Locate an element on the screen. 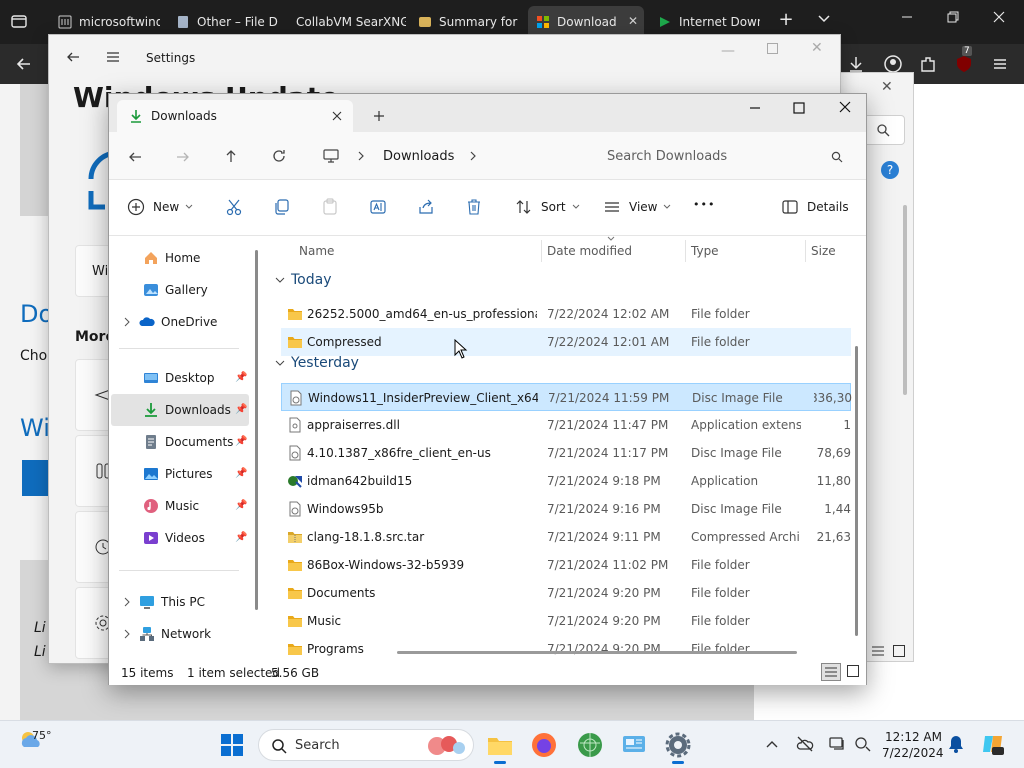  delete-icon is located at coordinates (474, 207).